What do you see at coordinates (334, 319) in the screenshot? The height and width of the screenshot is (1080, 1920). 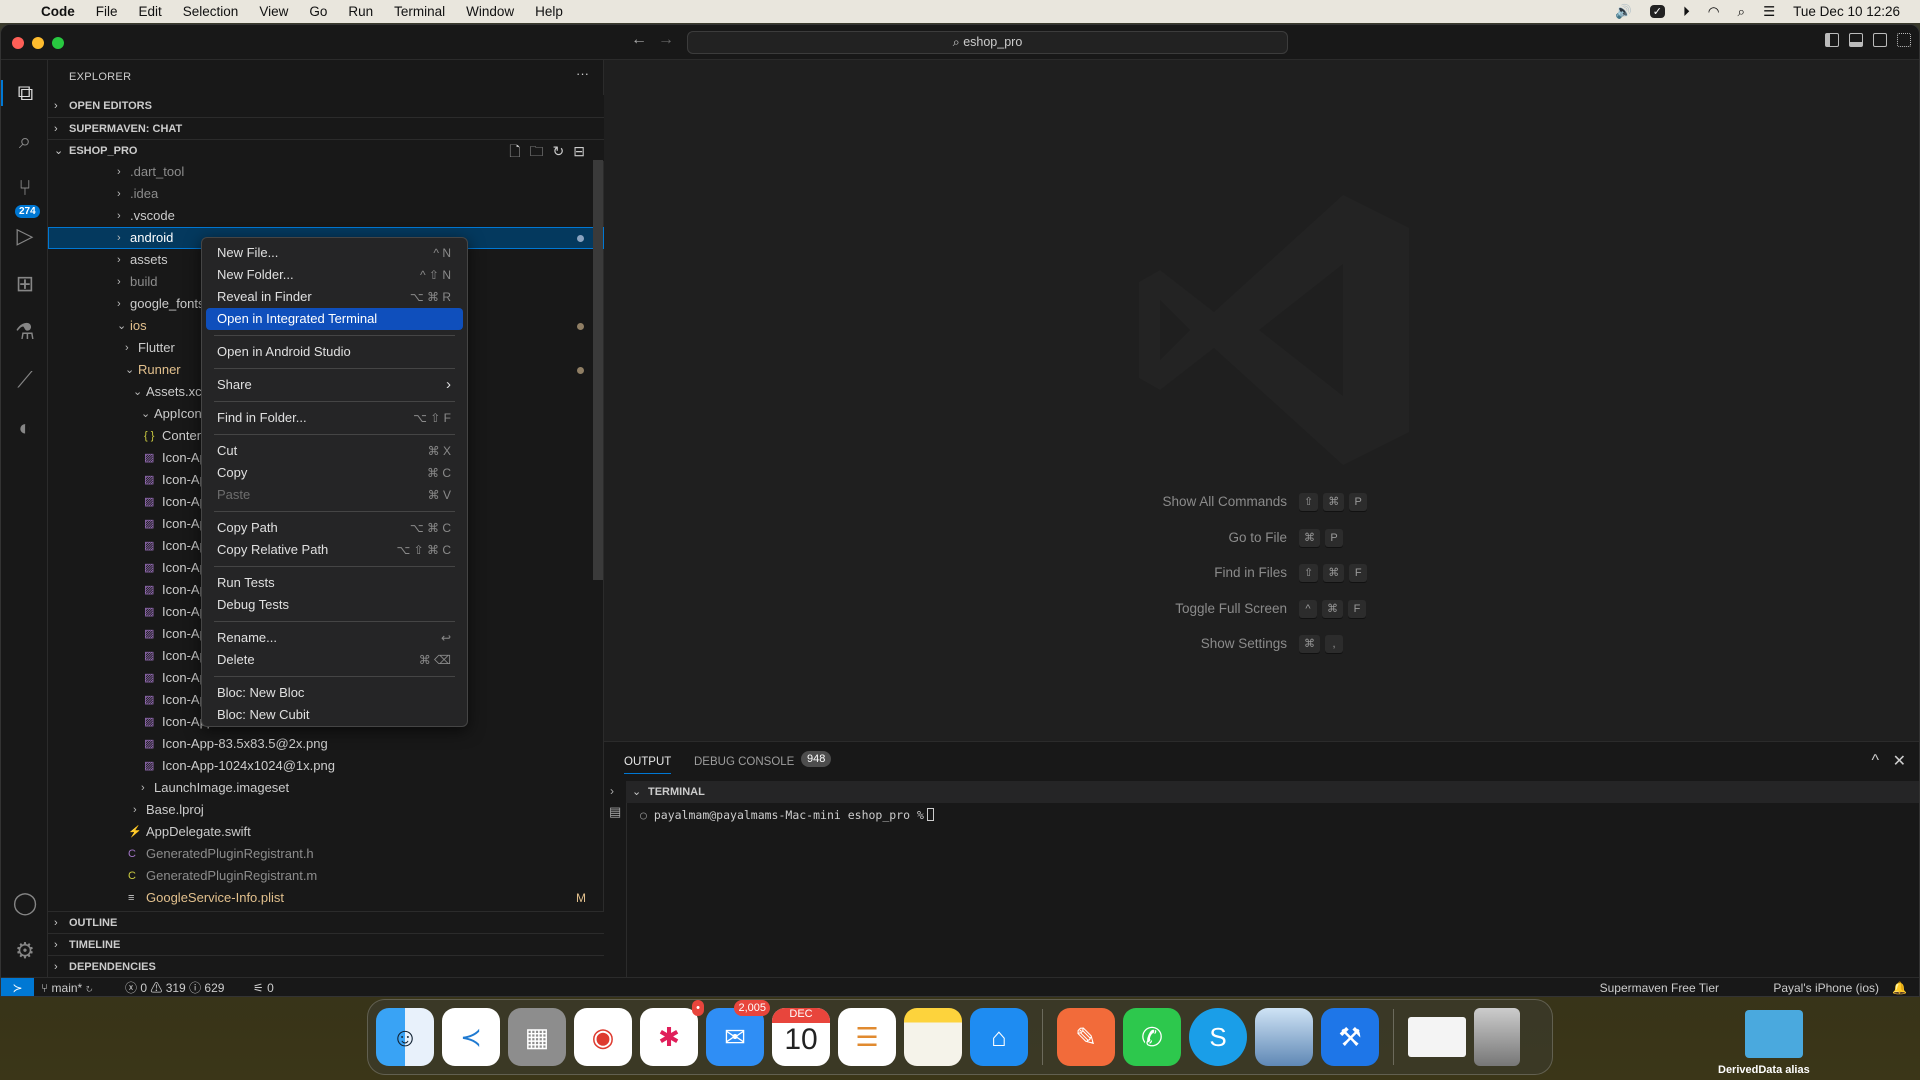 I see `menu-item-open-in-integrated-terminal: Open in Integrated Terminal` at bounding box center [334, 319].